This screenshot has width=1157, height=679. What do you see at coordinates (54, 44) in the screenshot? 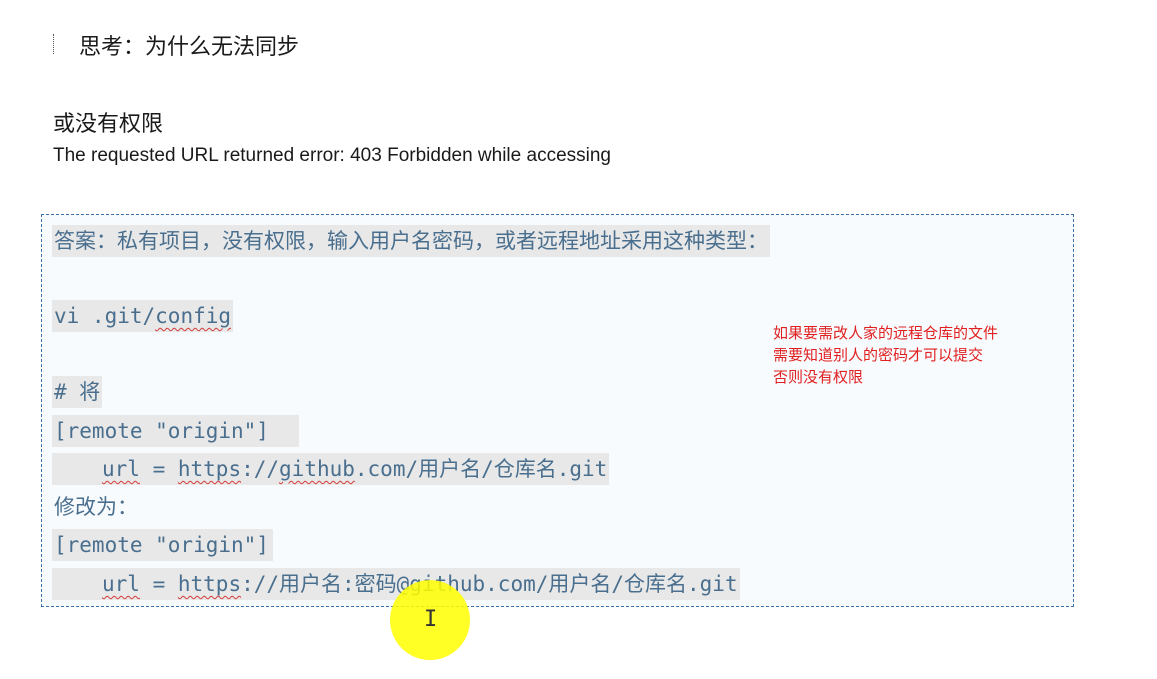
I see `bullet-marker` at bounding box center [54, 44].